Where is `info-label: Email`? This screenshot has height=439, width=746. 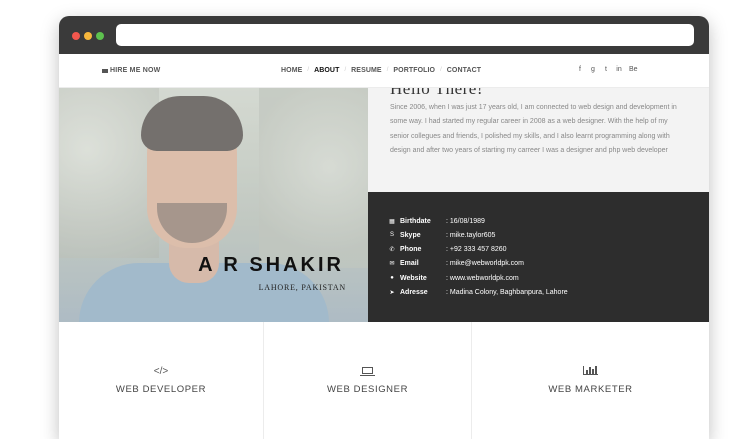
info-label: Email is located at coordinates (409, 263).